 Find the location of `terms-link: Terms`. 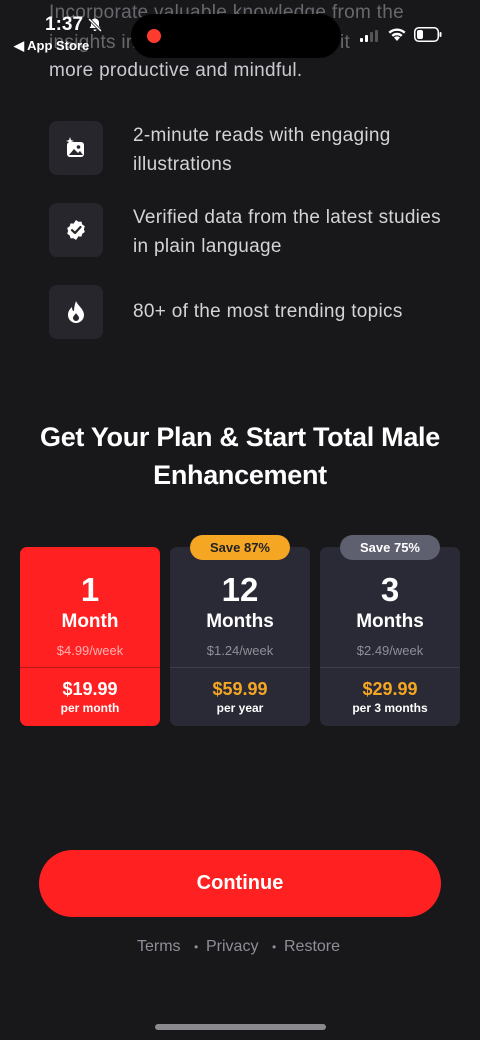

terms-link: Terms is located at coordinates (159, 947).